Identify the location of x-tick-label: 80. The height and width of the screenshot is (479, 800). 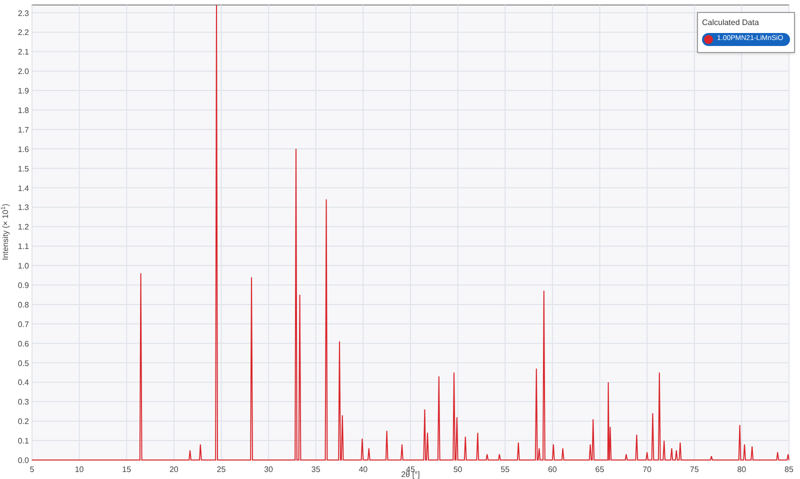
(741, 469).